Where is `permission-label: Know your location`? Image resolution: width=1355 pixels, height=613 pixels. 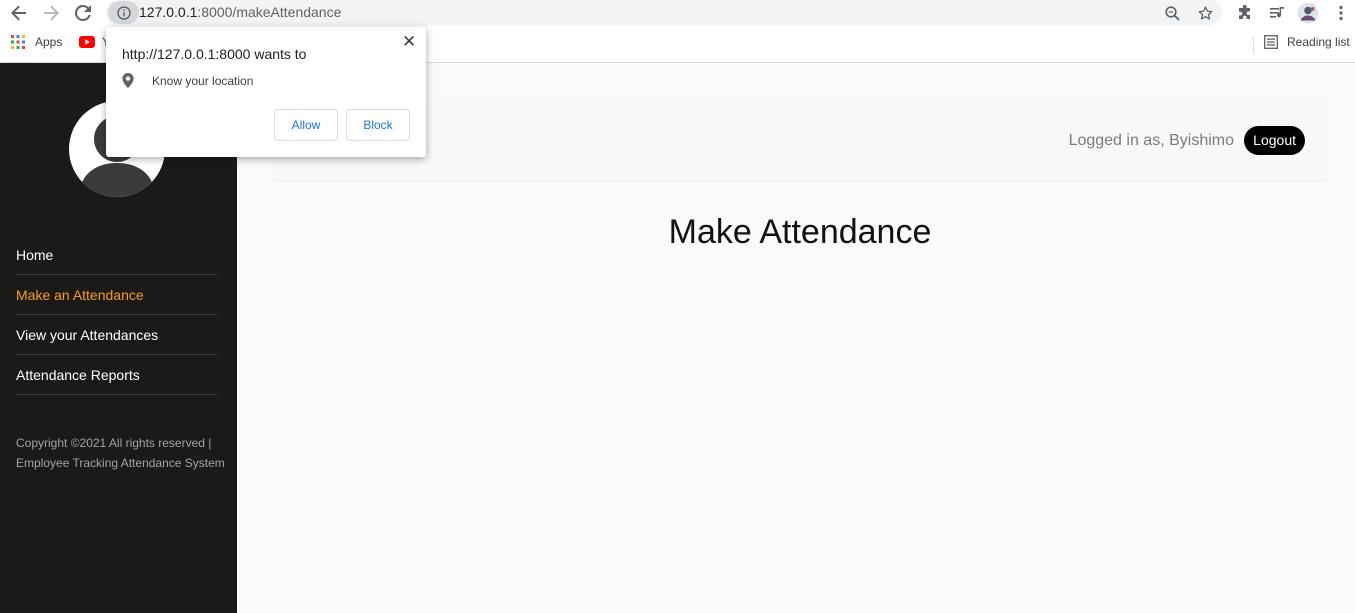 permission-label: Know your location is located at coordinates (203, 80).